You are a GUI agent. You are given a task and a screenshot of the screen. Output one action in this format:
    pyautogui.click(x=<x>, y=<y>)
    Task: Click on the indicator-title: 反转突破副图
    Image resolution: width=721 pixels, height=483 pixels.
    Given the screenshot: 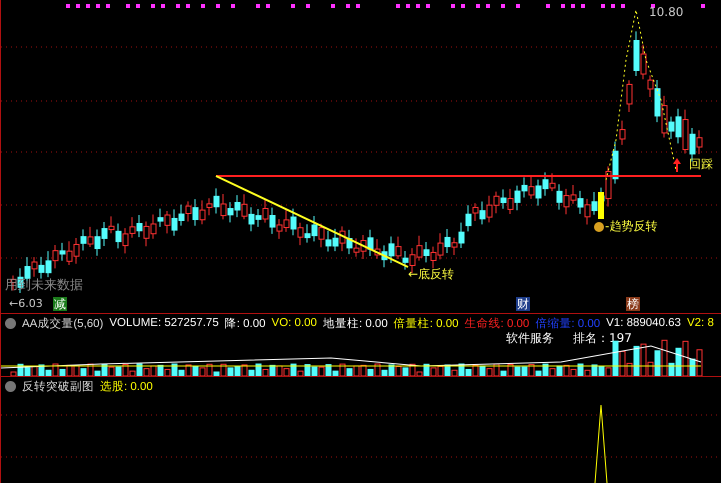 What is the action you would take?
    pyautogui.click(x=58, y=386)
    